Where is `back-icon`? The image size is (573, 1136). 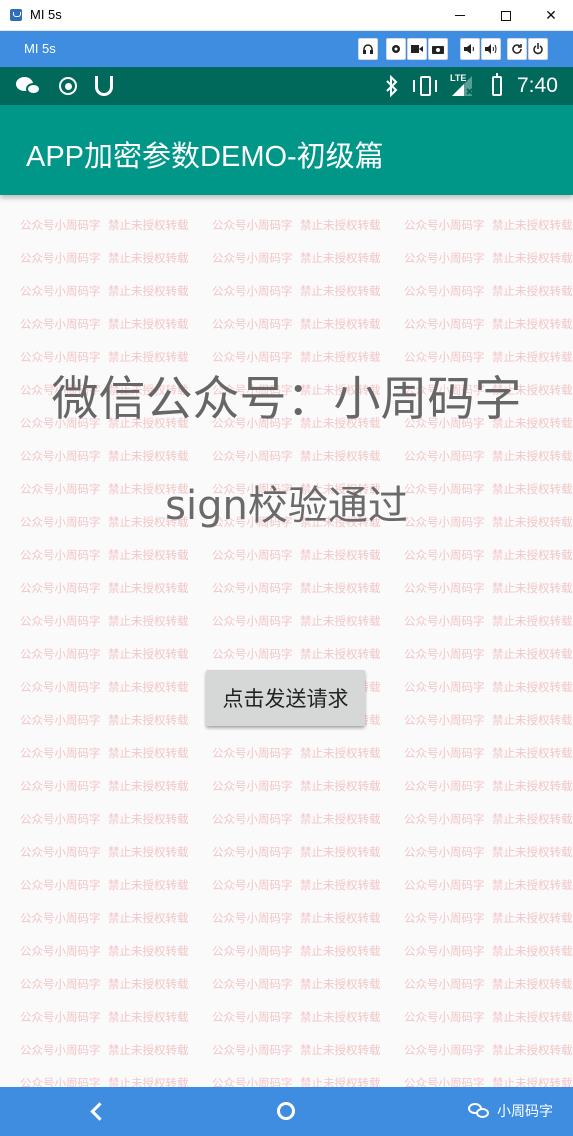 back-icon is located at coordinates (97, 1111).